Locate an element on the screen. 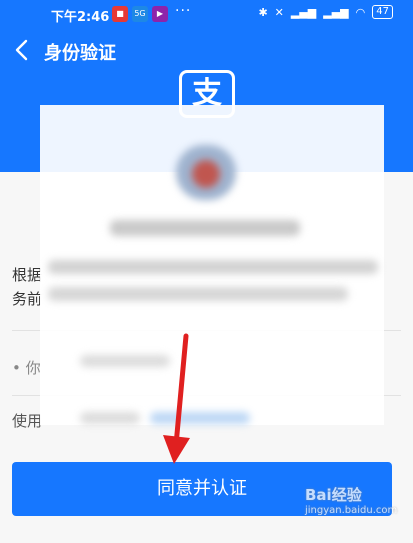  bluetooth-icon: ✱ is located at coordinates (263, 12).